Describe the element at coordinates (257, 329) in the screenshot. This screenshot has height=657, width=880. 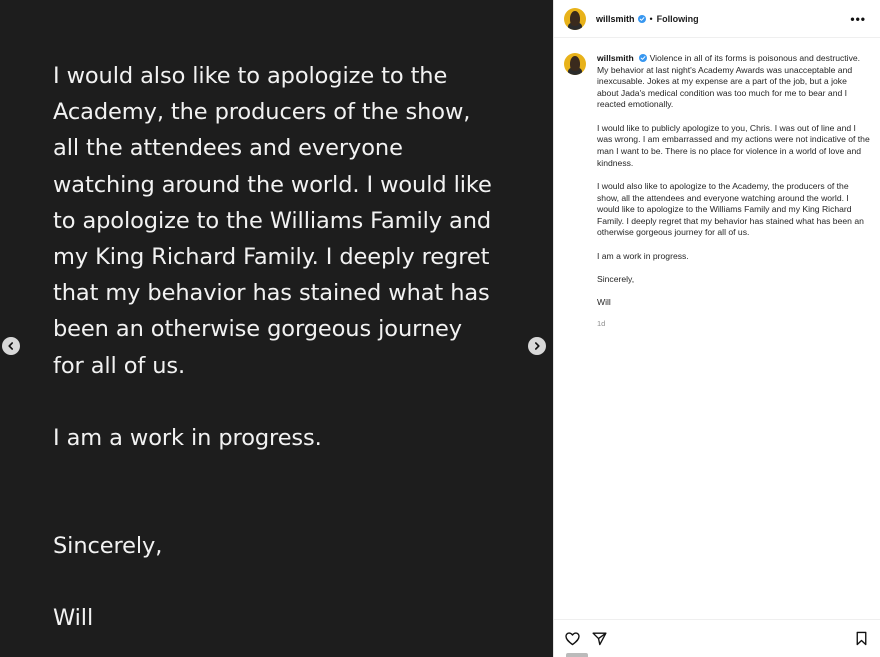
I see `media-line-8: been an otherwise gorgeous journey` at that location.